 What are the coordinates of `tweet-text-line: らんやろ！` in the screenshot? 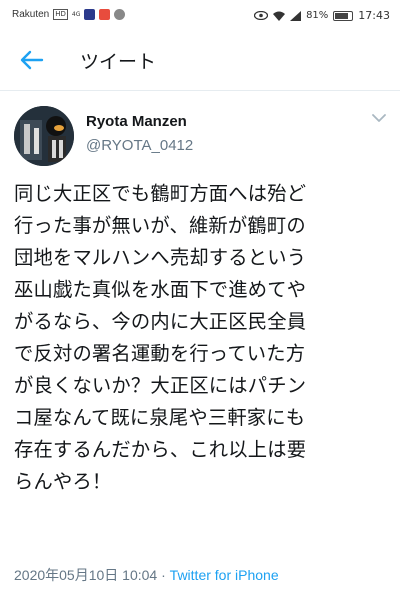 It's located at (63, 481).